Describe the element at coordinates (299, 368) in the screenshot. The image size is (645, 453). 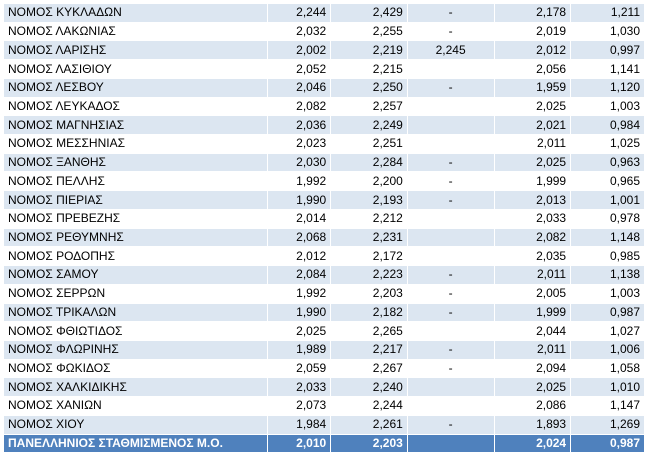
I see `value-cell-1: 2,059` at that location.